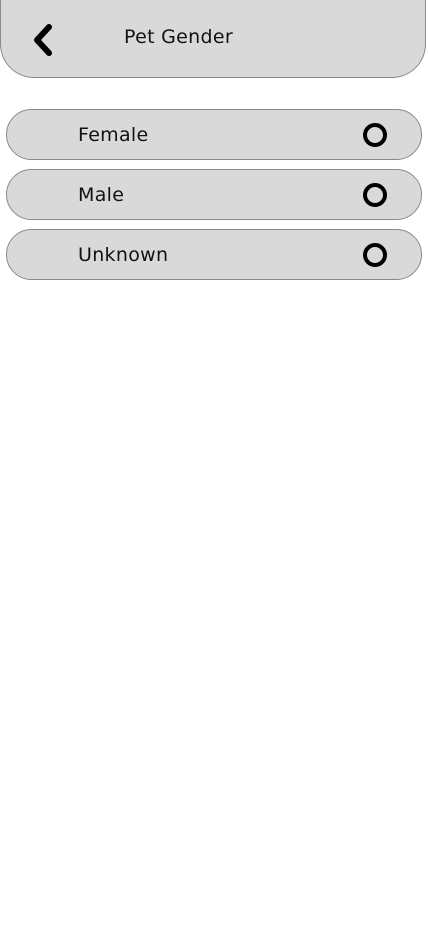 The height and width of the screenshot is (926, 428). I want to click on header-bar: Pet Gender, so click(213, 39).